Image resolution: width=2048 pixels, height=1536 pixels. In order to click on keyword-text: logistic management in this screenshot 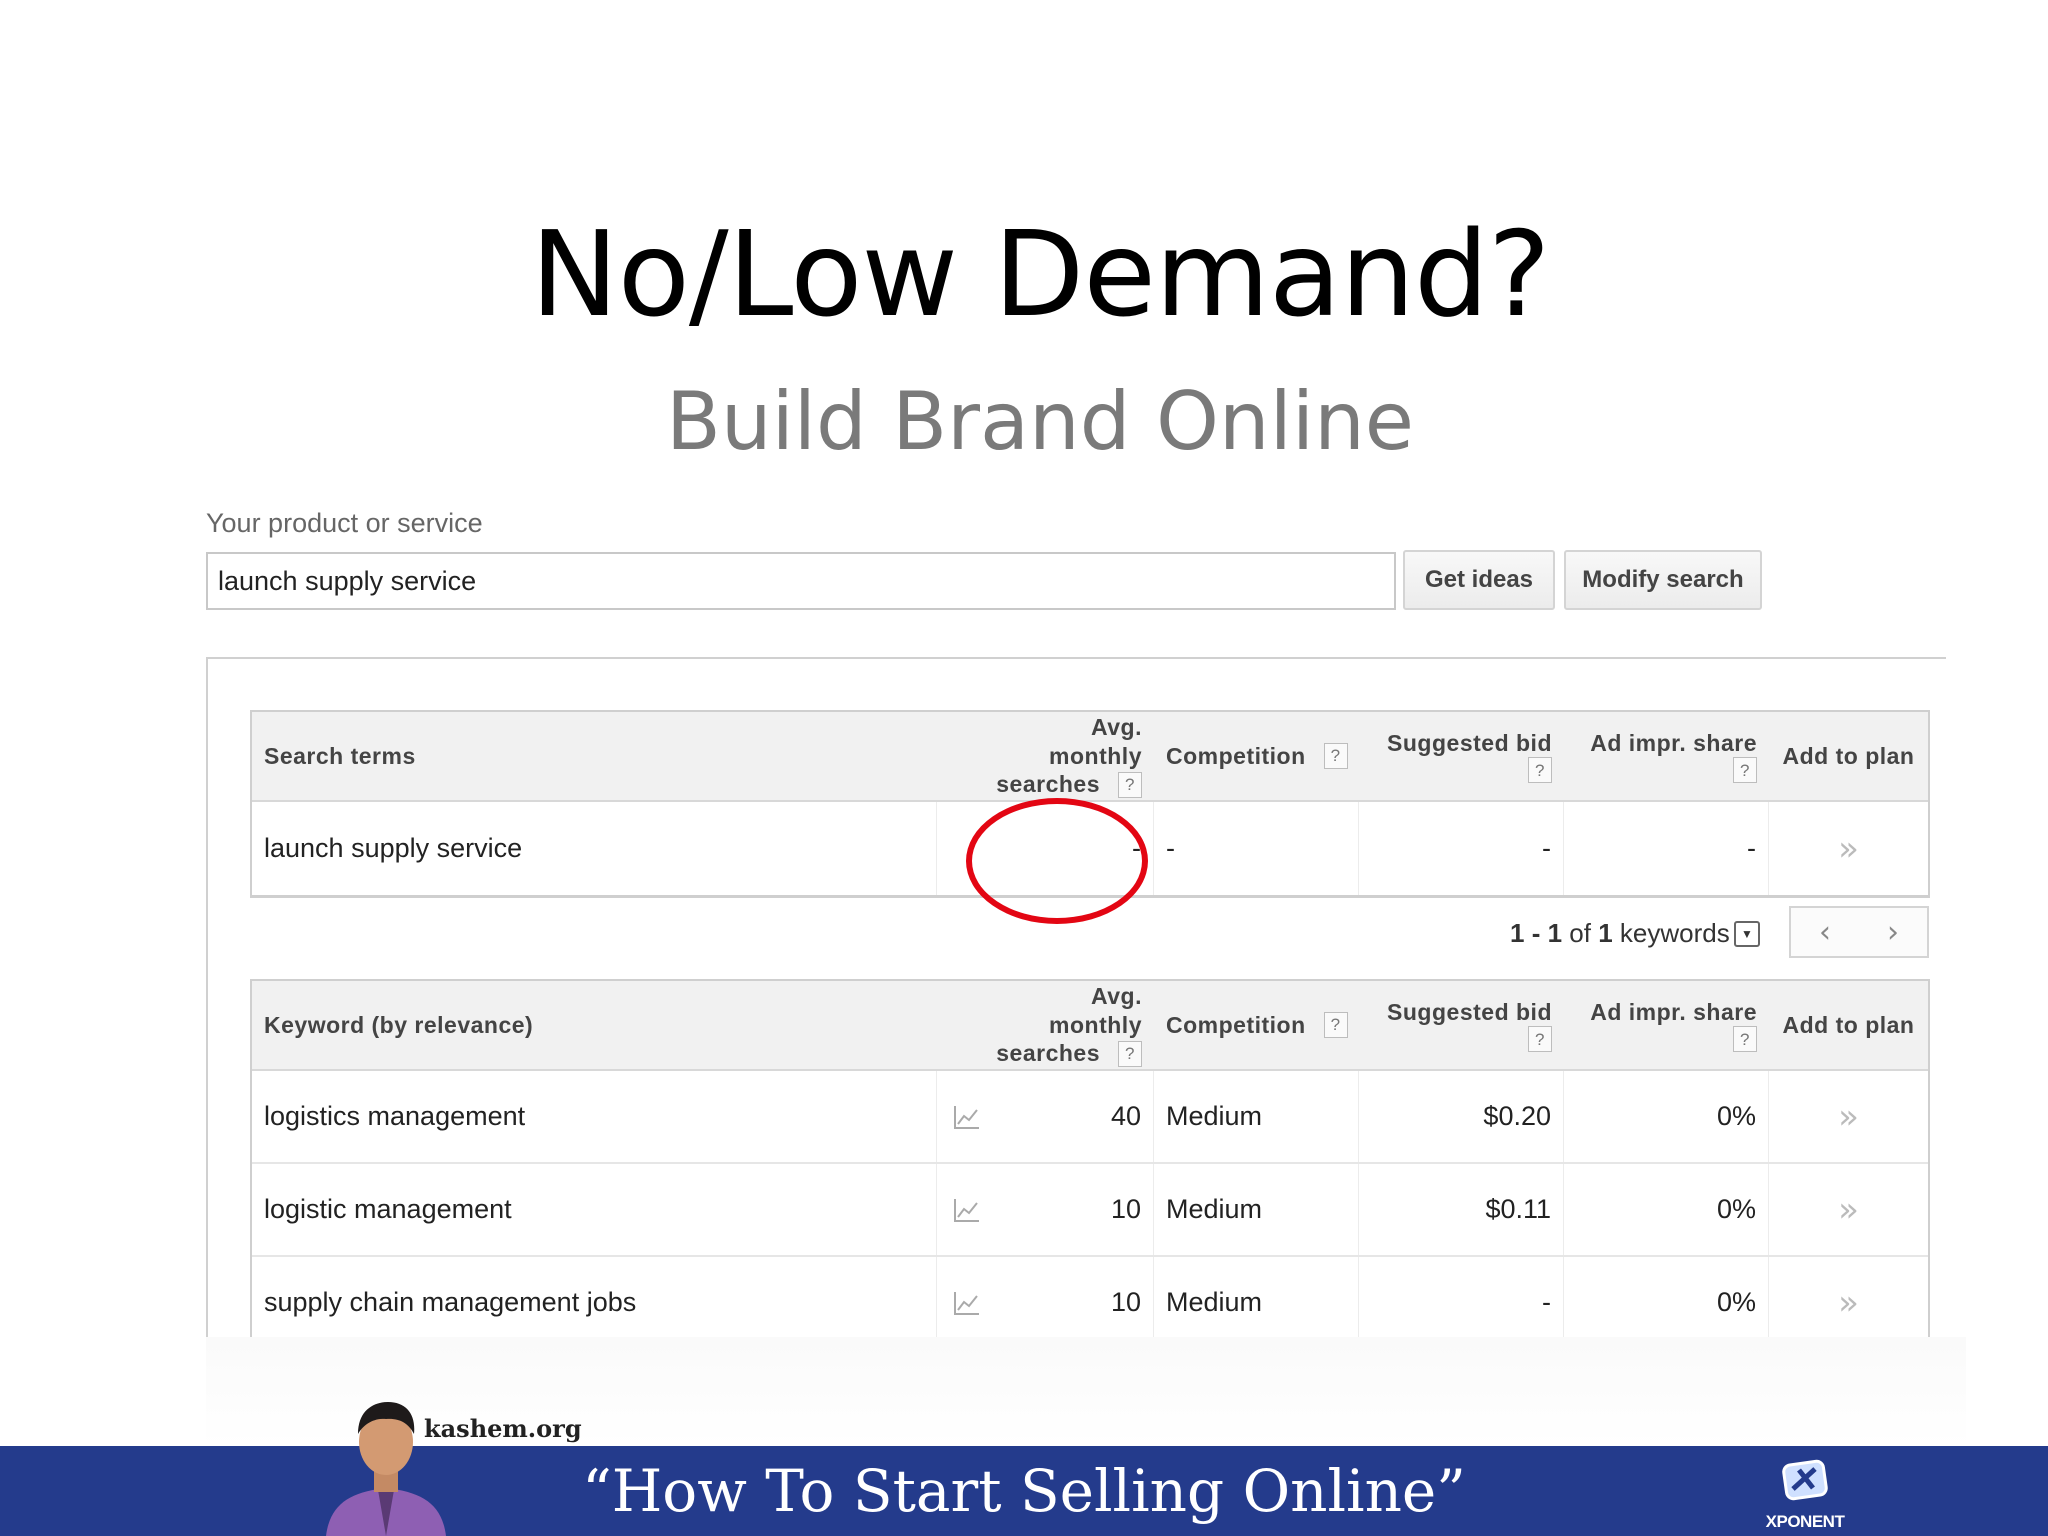, I will do `click(594, 1209)`.